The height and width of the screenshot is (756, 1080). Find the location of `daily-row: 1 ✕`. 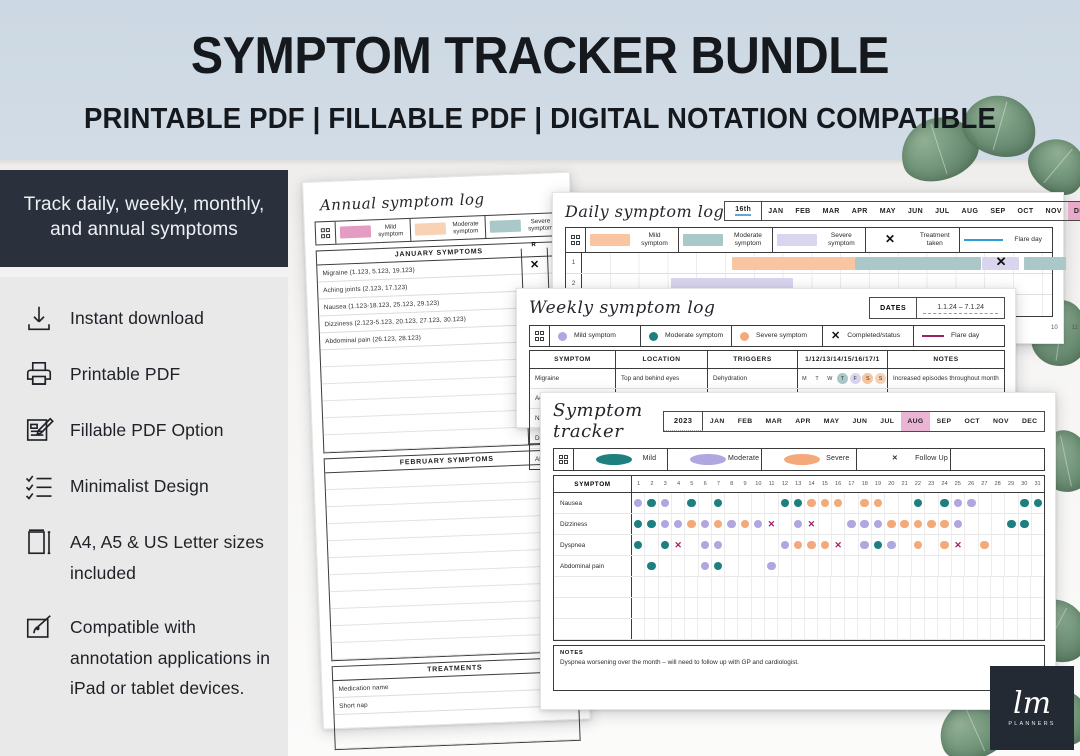

daily-row: 1 ✕ is located at coordinates (816, 263).